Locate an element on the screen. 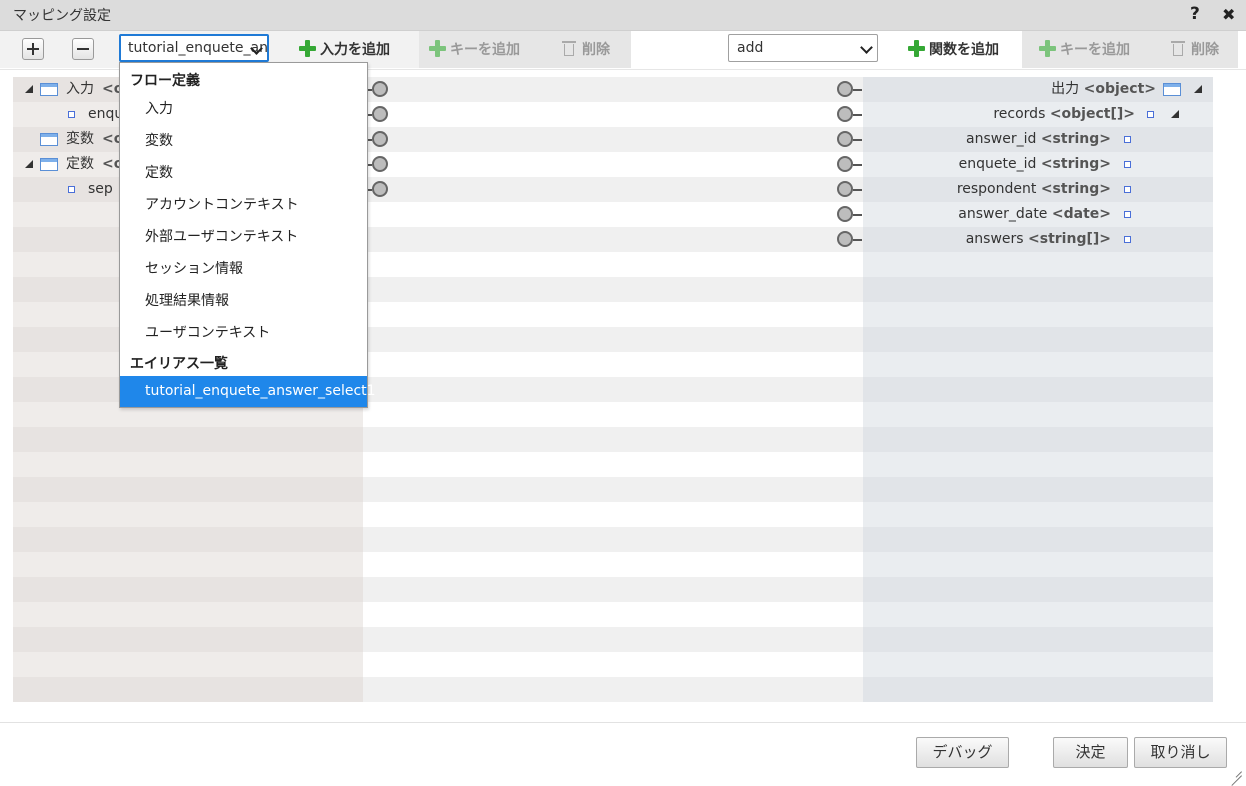 The image size is (1246, 786). add-function-button: 関数を追加 is located at coordinates (953, 49).